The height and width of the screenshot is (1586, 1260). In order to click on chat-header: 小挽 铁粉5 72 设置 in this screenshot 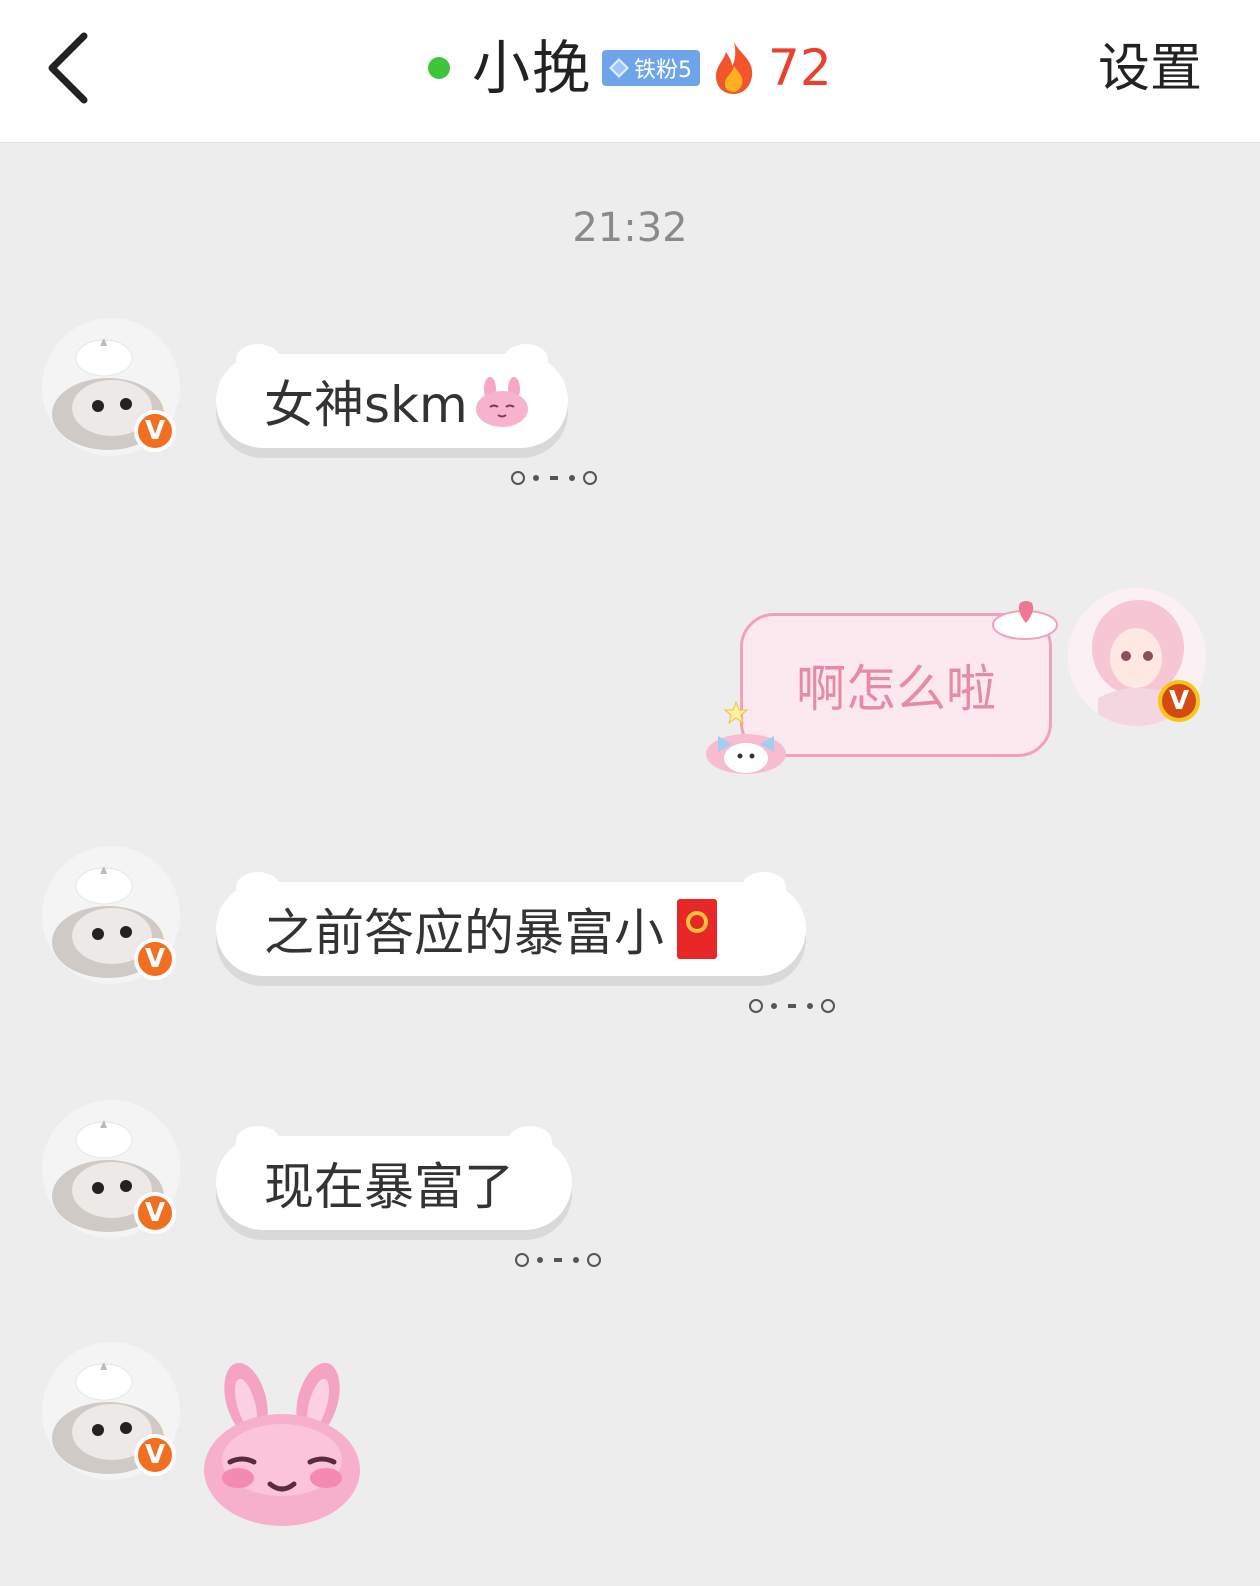, I will do `click(630, 71)`.